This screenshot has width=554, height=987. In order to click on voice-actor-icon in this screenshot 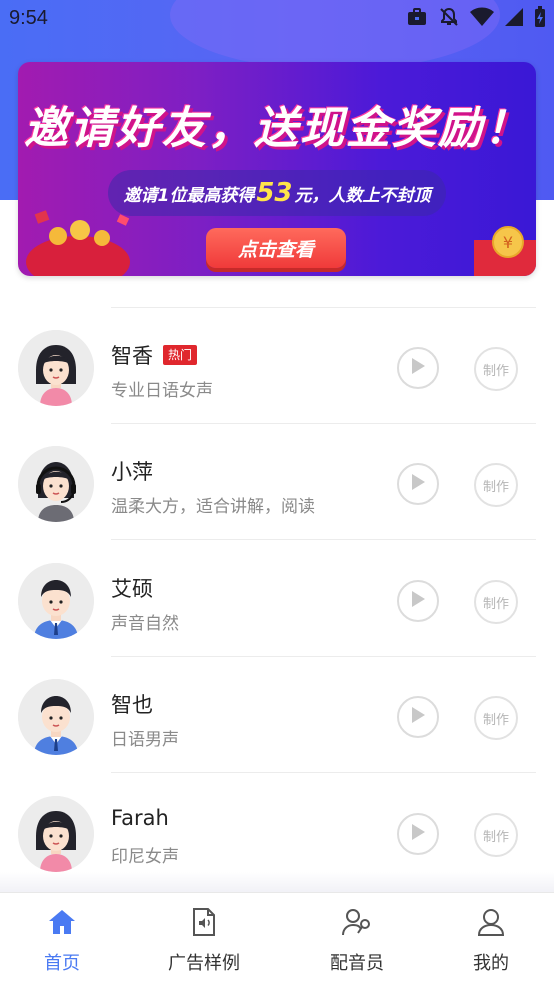, I will do `click(357, 924)`.